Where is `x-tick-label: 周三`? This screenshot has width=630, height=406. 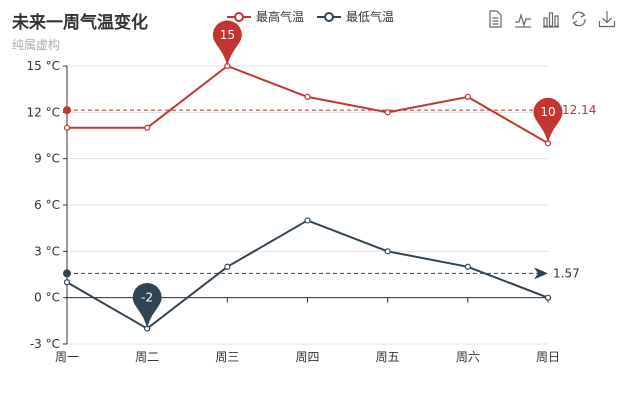
x-tick-label: 周三 is located at coordinates (227, 357).